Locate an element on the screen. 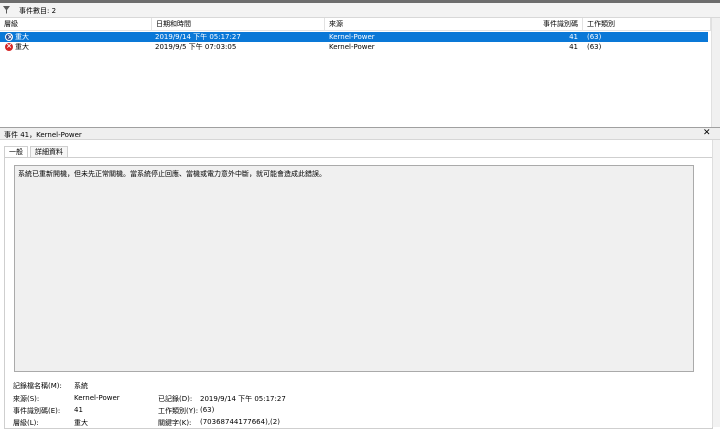 The width and height of the screenshot is (720, 429). task-label: 工作類別(Y): is located at coordinates (178, 411).